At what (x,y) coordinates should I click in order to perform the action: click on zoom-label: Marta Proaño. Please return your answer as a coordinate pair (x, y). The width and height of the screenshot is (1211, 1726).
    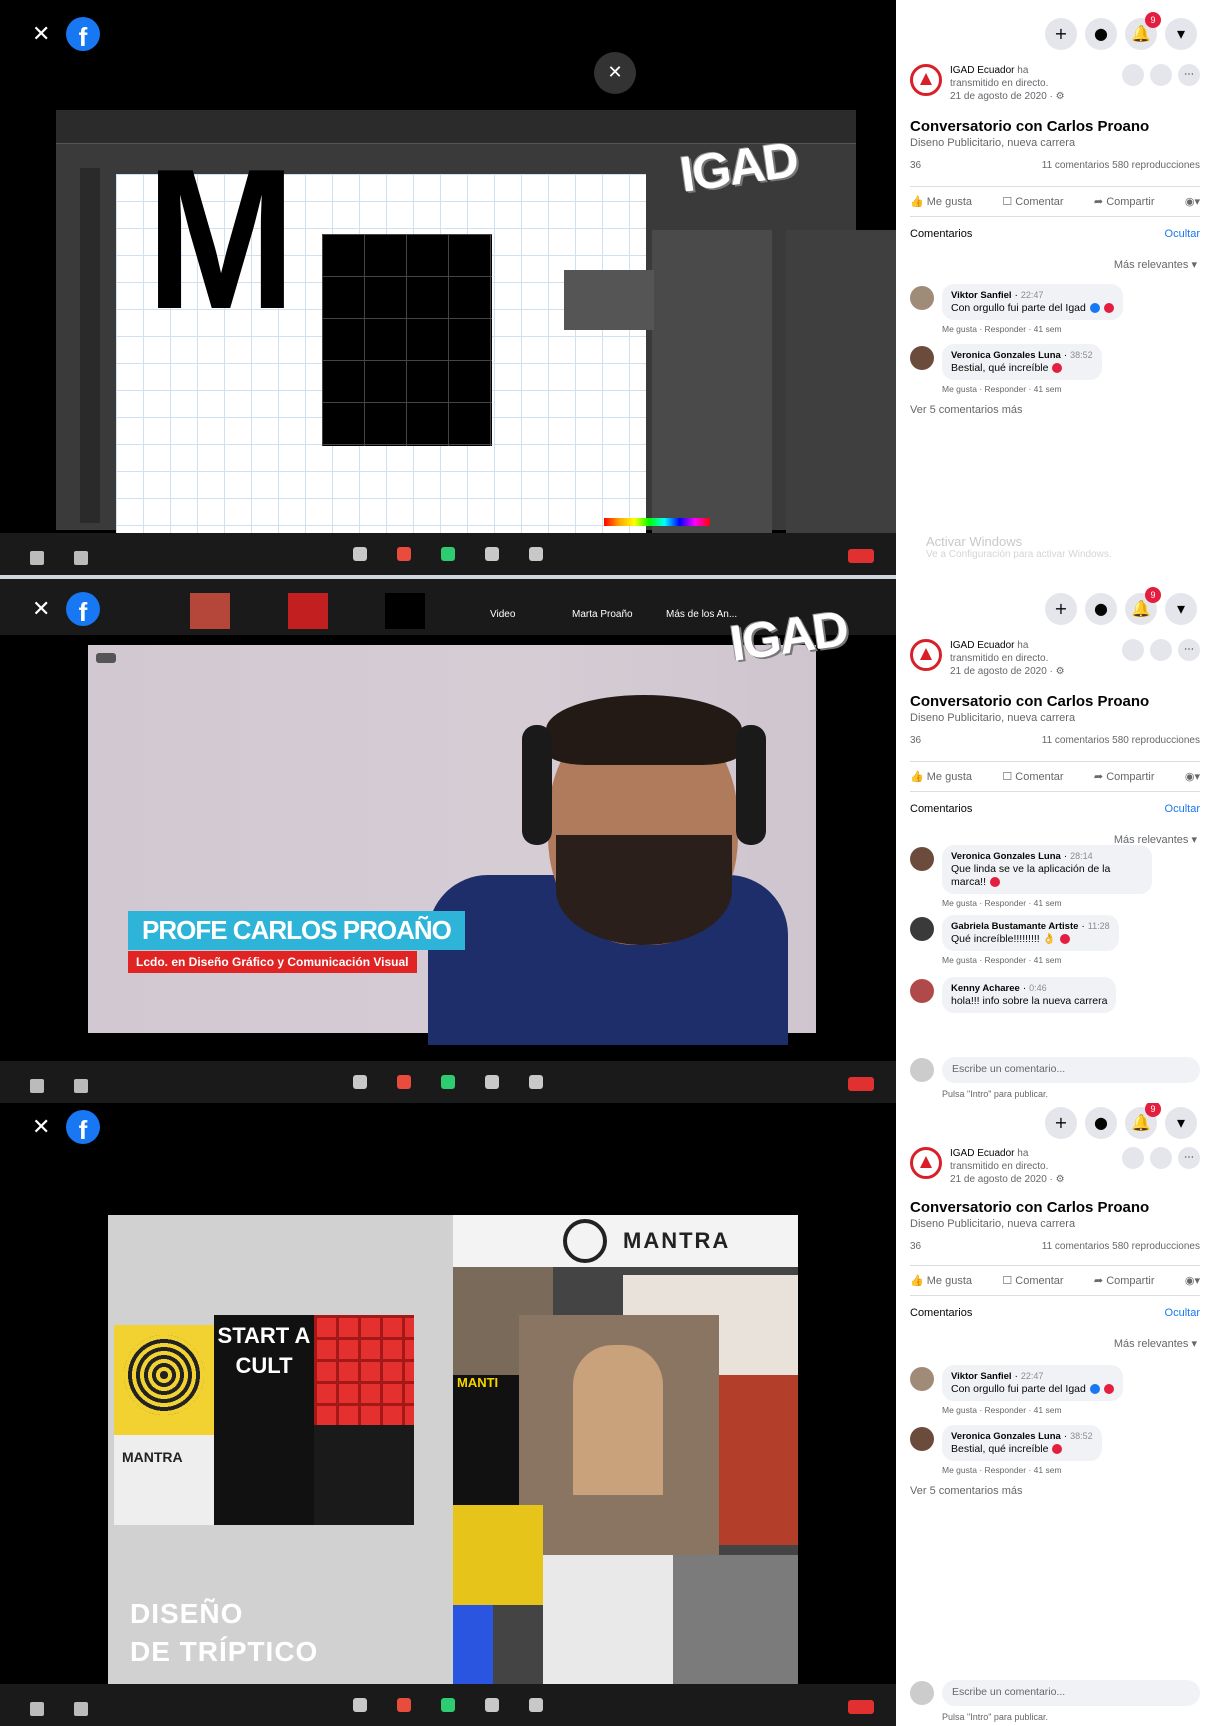
    Looking at the image, I should click on (602, 614).